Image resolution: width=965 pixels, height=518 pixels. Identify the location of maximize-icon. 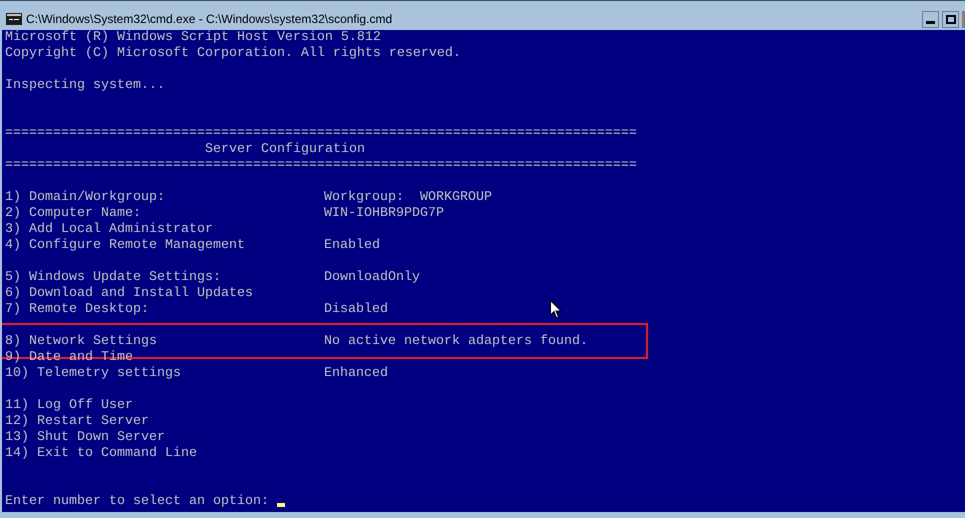
(951, 19).